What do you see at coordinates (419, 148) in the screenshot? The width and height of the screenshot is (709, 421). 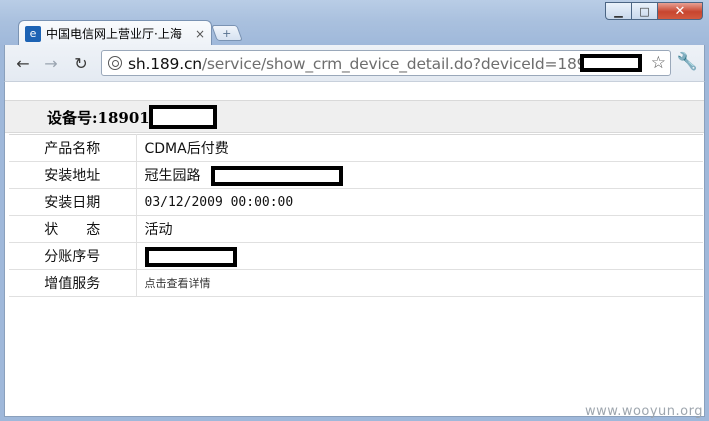 I see `product-name-value: CDMA后付费` at bounding box center [419, 148].